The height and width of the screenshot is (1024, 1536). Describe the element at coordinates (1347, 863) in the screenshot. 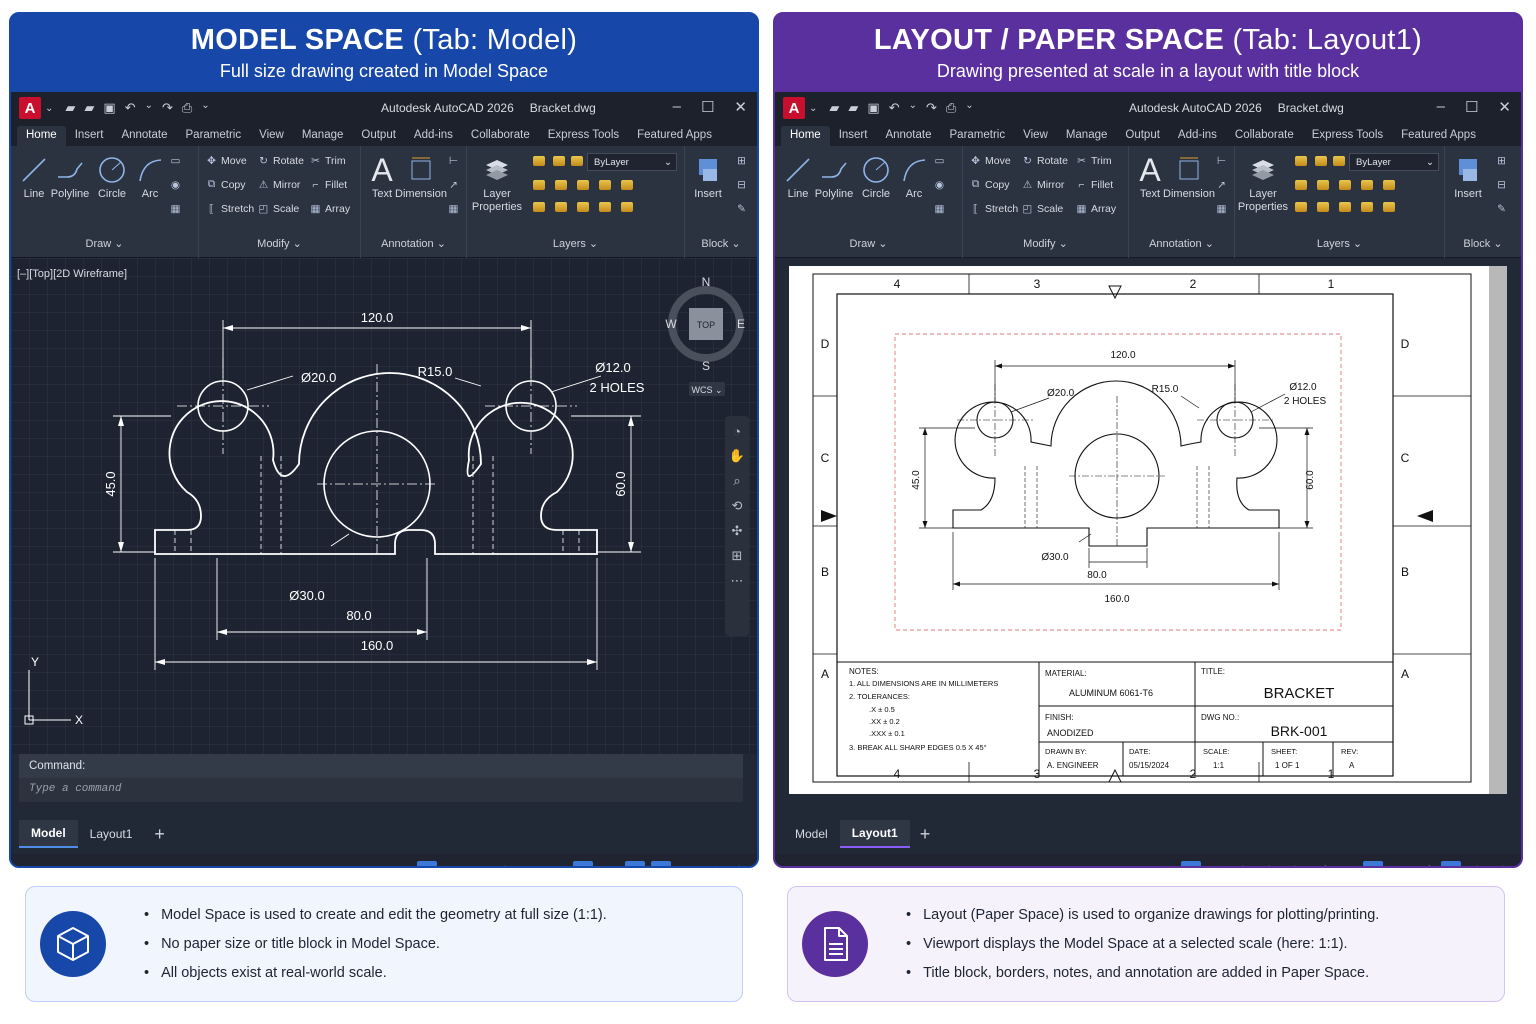

I see `lineweight-icon: ◐` at that location.